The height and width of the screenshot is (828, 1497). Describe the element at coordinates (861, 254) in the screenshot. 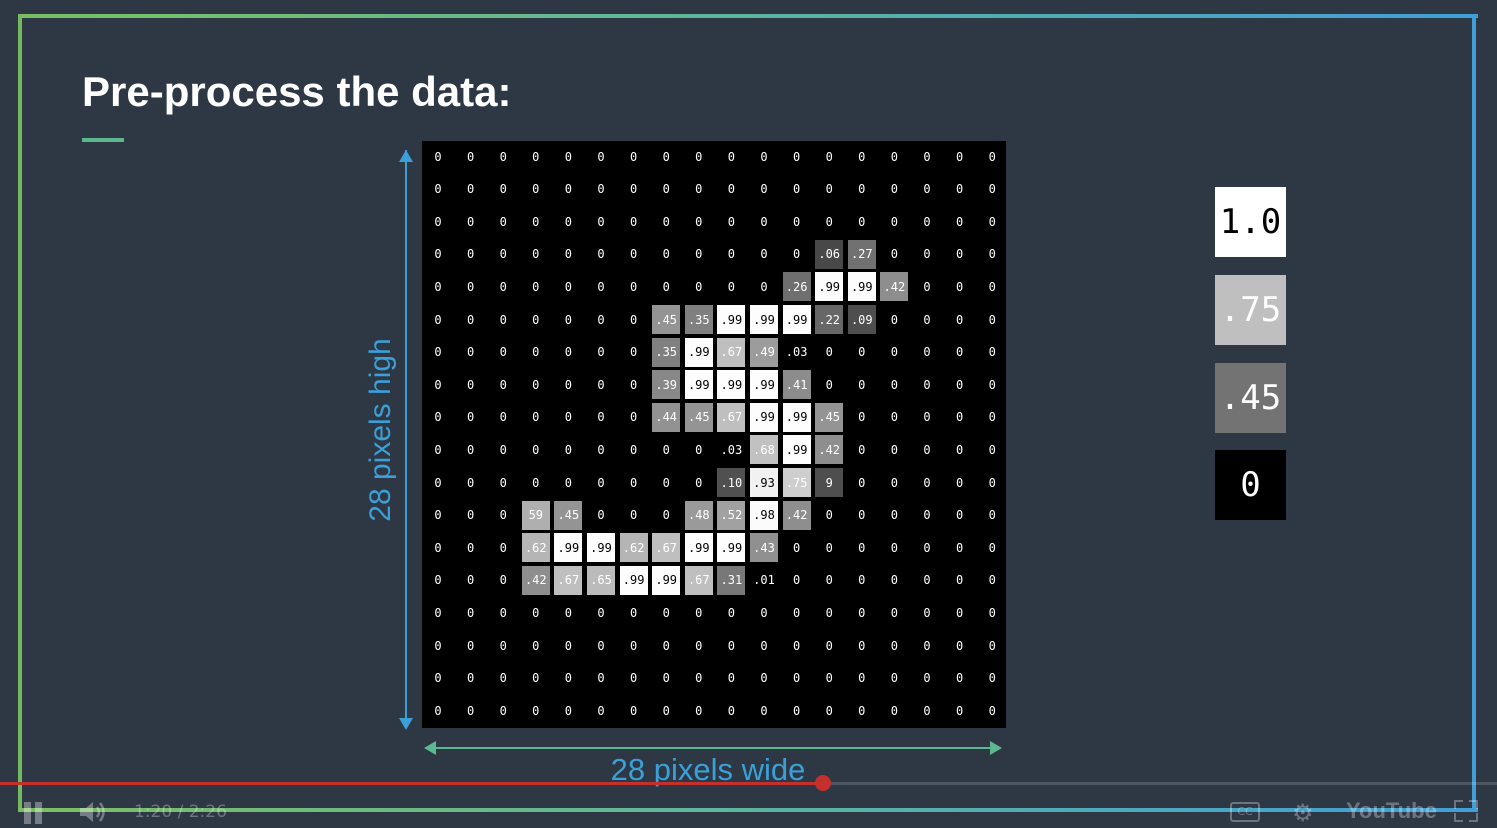

I see `pixel-cell: .27` at that location.